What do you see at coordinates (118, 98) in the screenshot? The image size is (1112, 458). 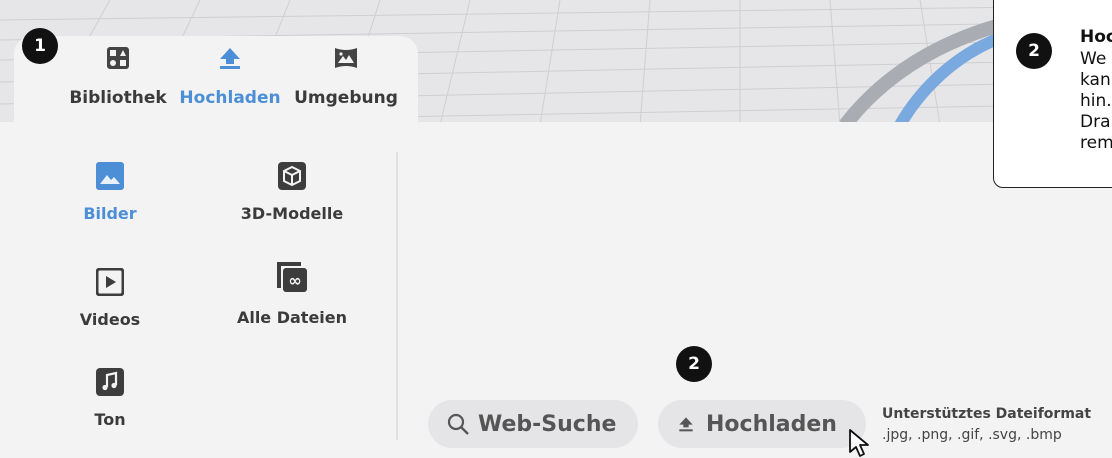 I see `tab-label: Bibliothek` at bounding box center [118, 98].